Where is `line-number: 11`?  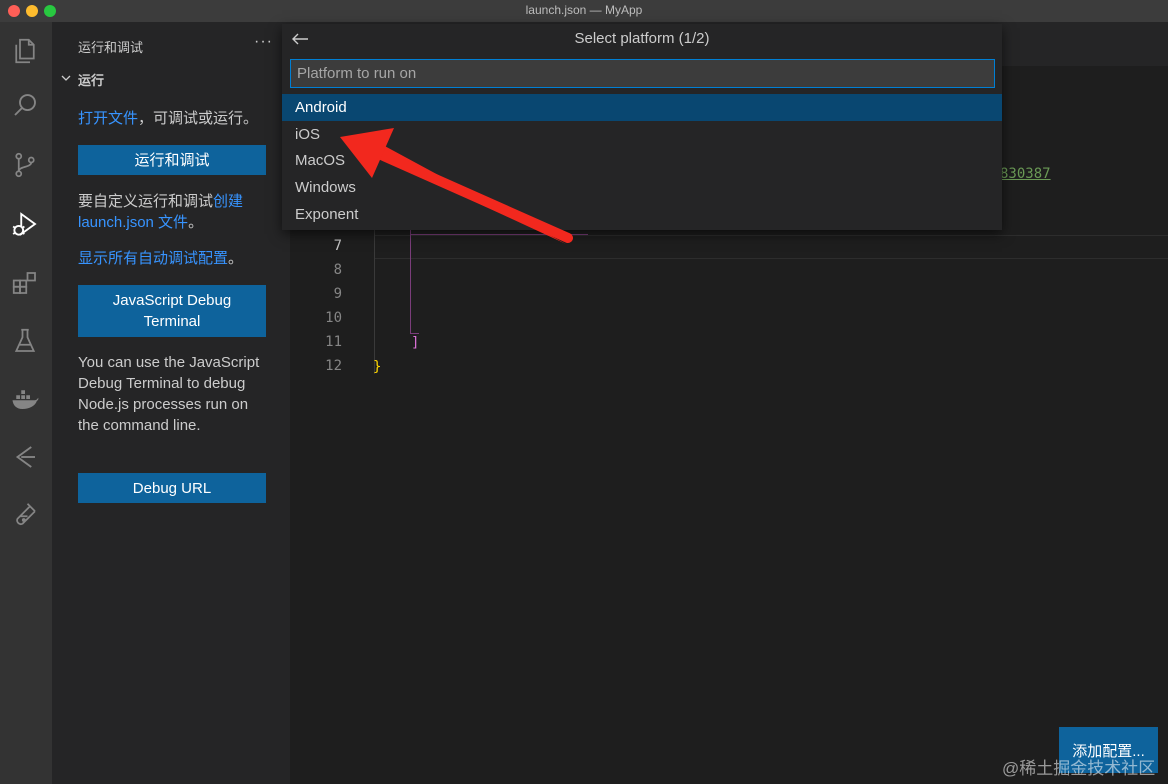 line-number: 11 is located at coordinates (333, 342).